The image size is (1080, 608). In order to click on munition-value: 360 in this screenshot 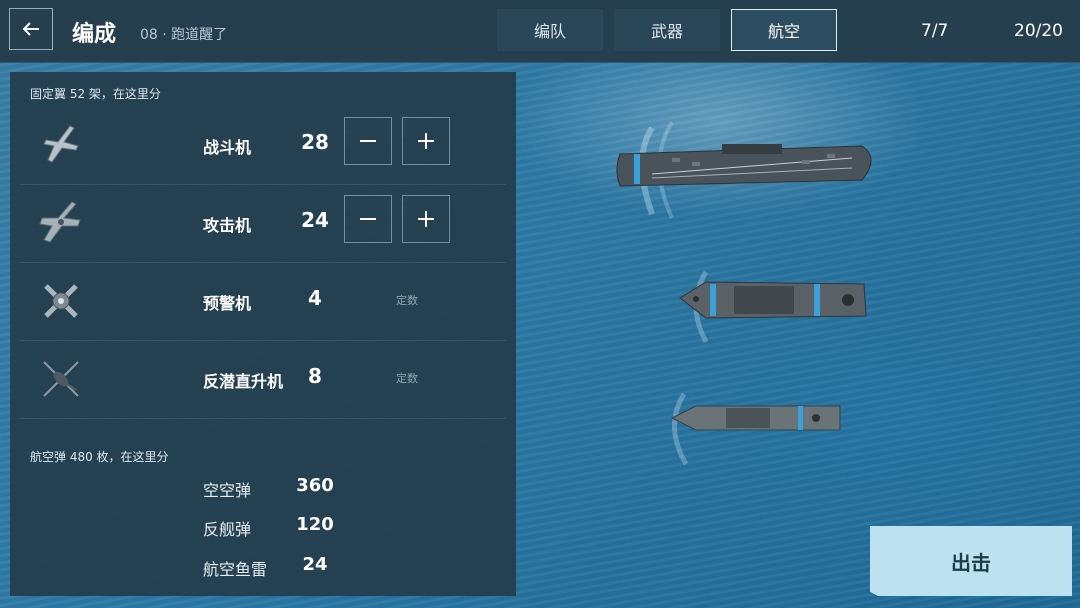, I will do `click(315, 485)`.